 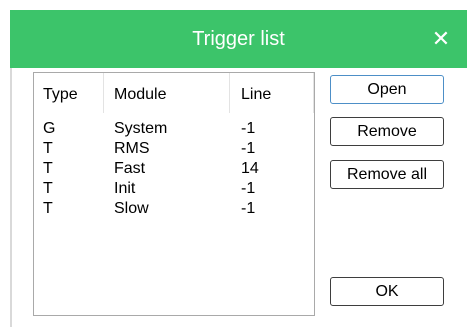 What do you see at coordinates (174, 129) in the screenshot?
I see `list-row: G System -1` at bounding box center [174, 129].